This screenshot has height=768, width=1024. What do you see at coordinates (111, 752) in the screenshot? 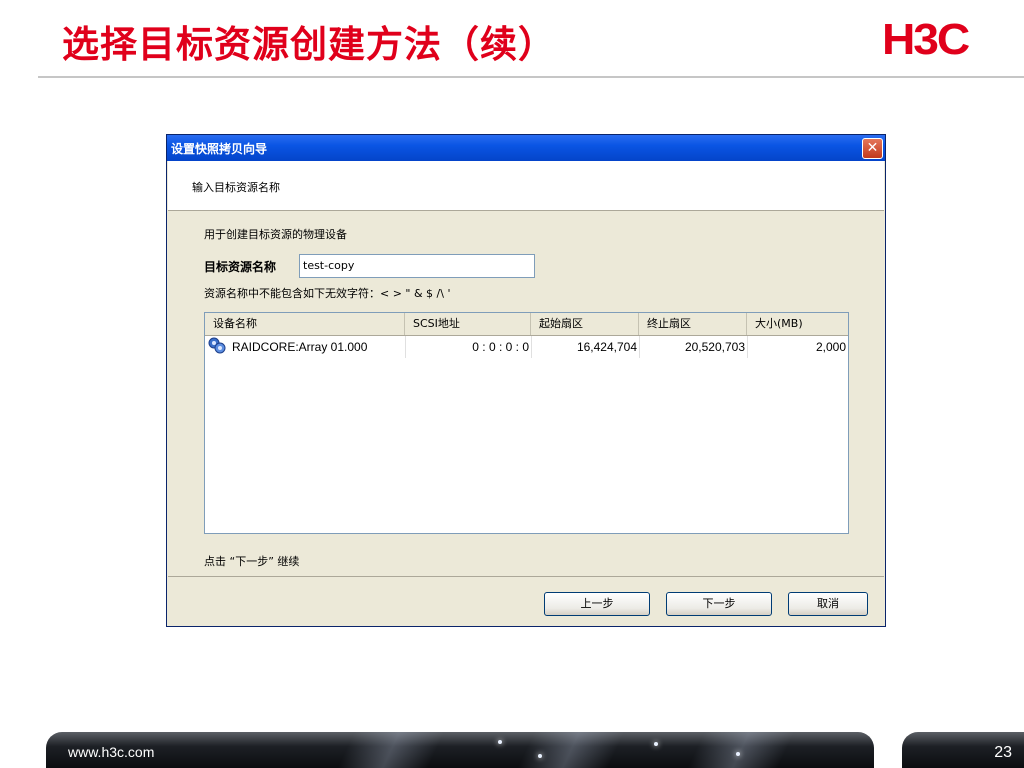
I see `footer-url: www.h3c.com` at bounding box center [111, 752].